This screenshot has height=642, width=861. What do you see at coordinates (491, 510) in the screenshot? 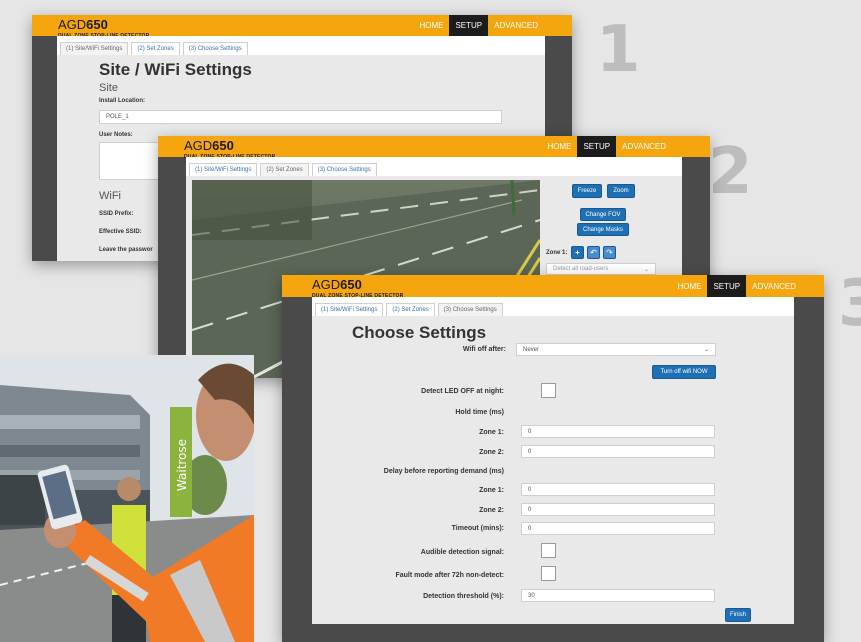
I see `delay-zone-2-label: Zone 2:` at bounding box center [491, 510].